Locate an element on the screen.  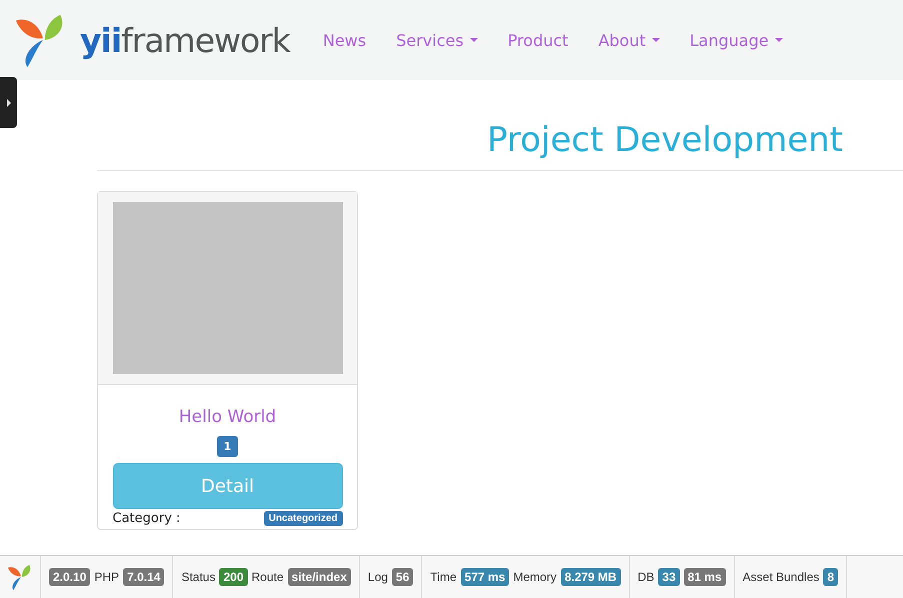
debug-badge: 577 ms is located at coordinates (485, 577).